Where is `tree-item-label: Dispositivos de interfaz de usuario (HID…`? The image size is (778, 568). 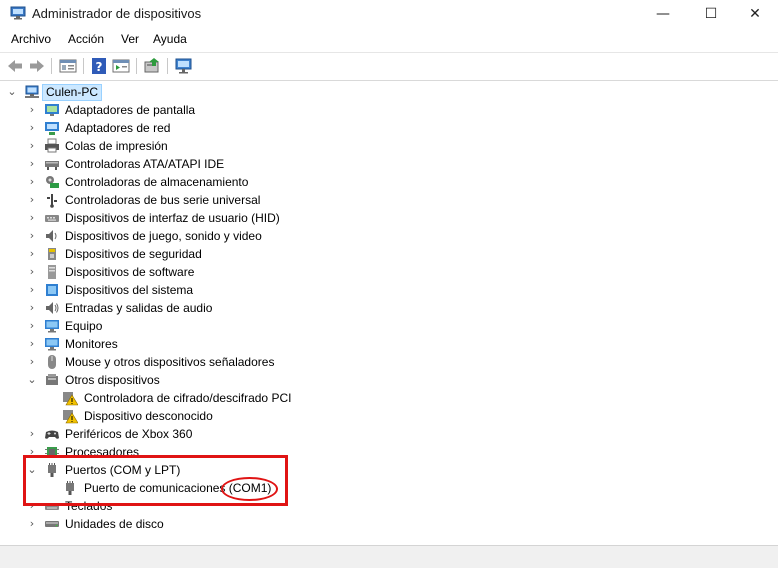 tree-item-label: Dispositivos de interfaz de usuario (HID… is located at coordinates (172, 218).